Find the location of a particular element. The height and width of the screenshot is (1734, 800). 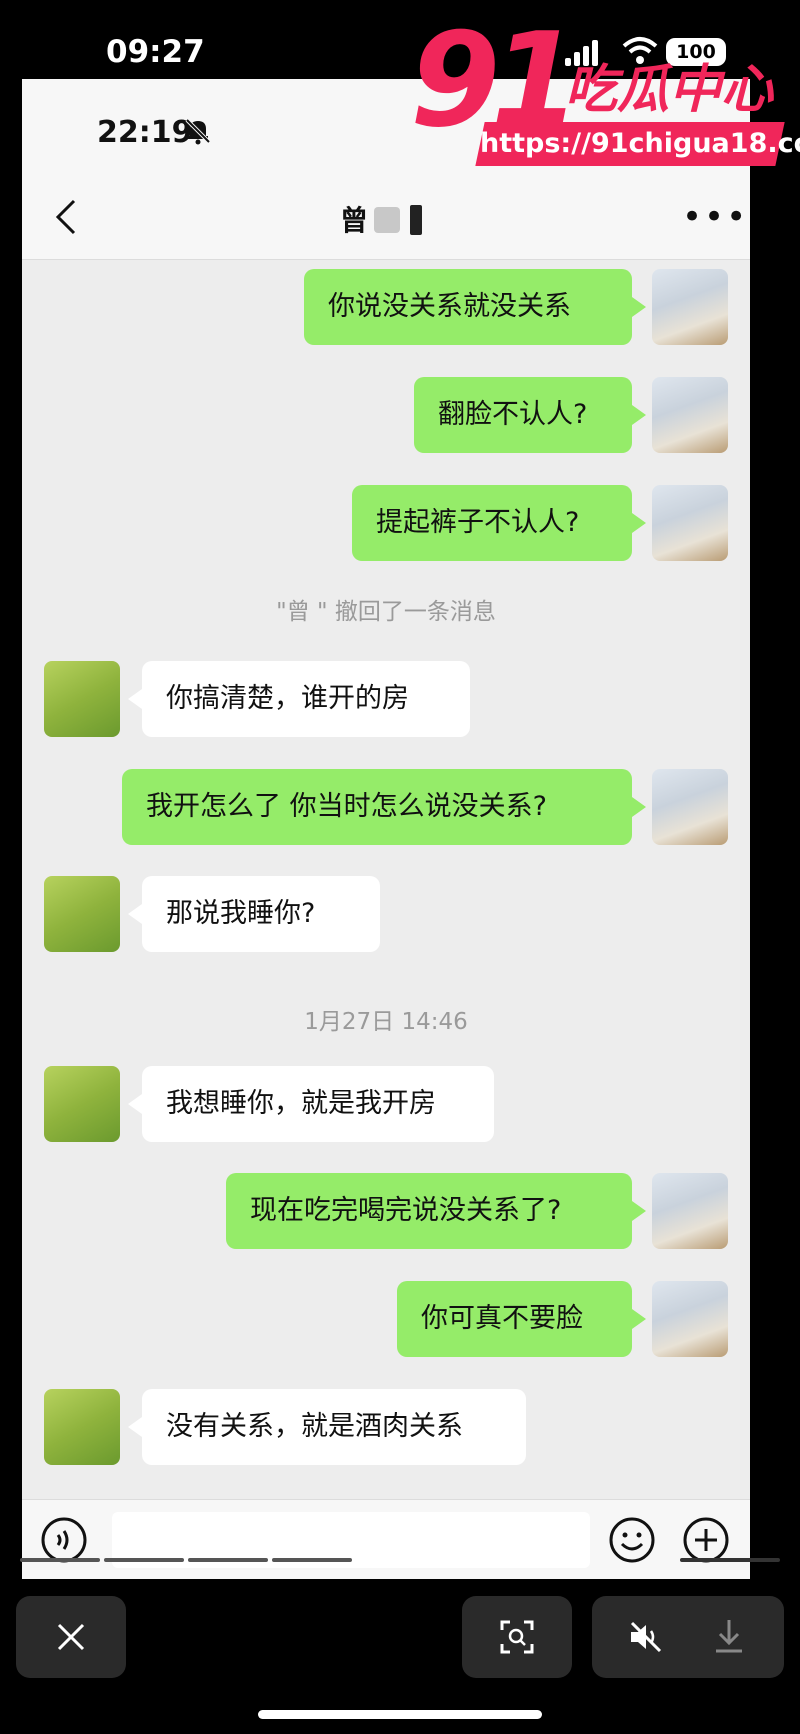

message-bubble: 提起裤子不认人? is located at coordinates (499, 523).